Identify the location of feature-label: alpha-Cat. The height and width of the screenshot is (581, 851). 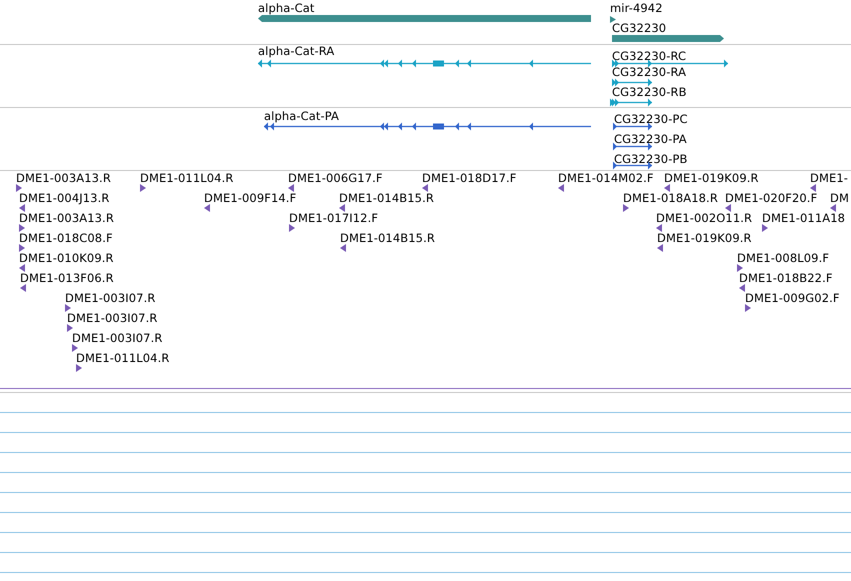
(286, 8).